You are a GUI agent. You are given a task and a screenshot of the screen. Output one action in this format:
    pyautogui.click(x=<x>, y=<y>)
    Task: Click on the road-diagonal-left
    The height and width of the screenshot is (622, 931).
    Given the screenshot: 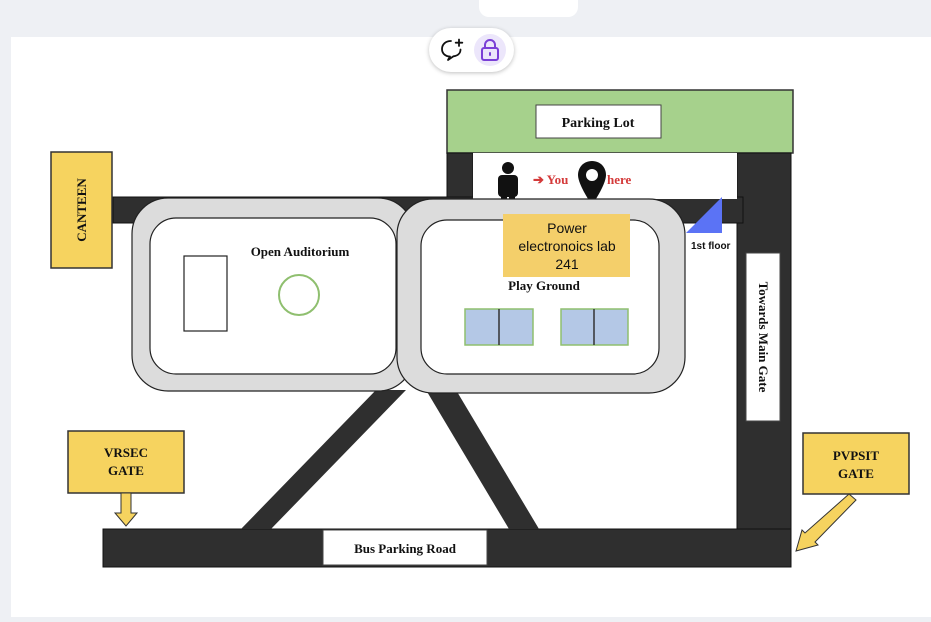 What is the action you would take?
    pyautogui.click(x=323, y=459)
    